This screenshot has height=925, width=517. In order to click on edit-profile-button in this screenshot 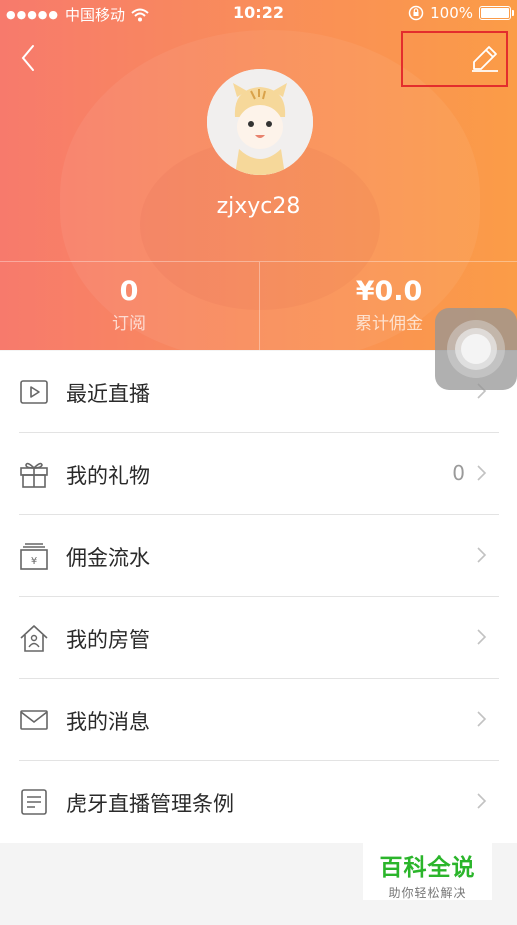, I will do `click(454, 59)`.